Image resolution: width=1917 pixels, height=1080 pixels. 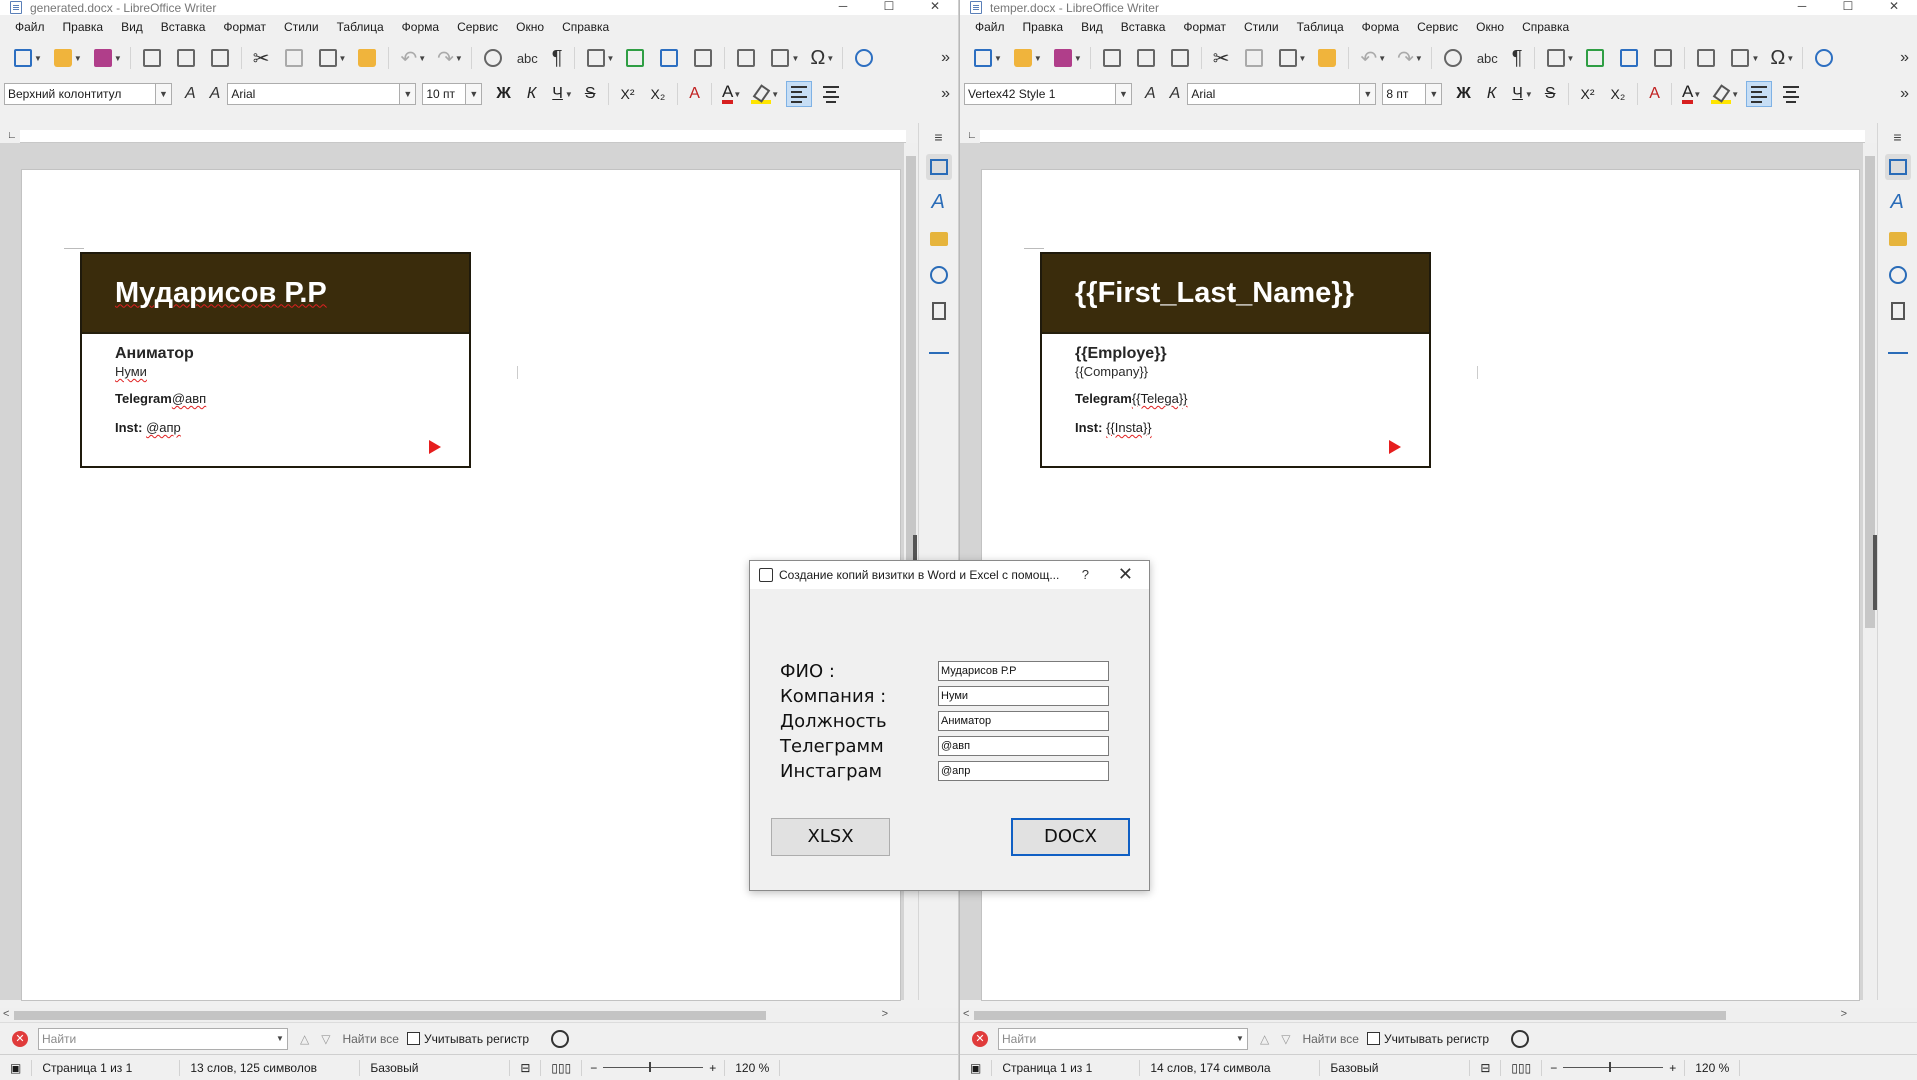 What do you see at coordinates (1253, 58) in the screenshot?
I see `copy-icon` at bounding box center [1253, 58].